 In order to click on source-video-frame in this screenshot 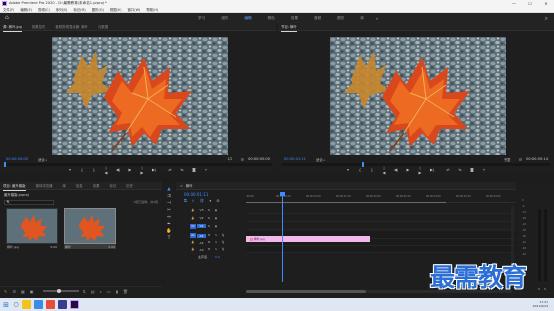, I will do `click(140, 96)`.